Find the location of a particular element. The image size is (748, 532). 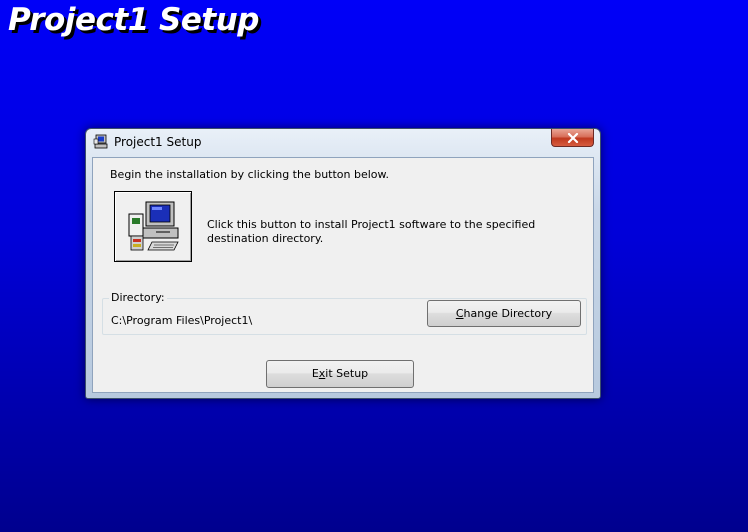

change-directory-label: Change Directory is located at coordinates (504, 313).